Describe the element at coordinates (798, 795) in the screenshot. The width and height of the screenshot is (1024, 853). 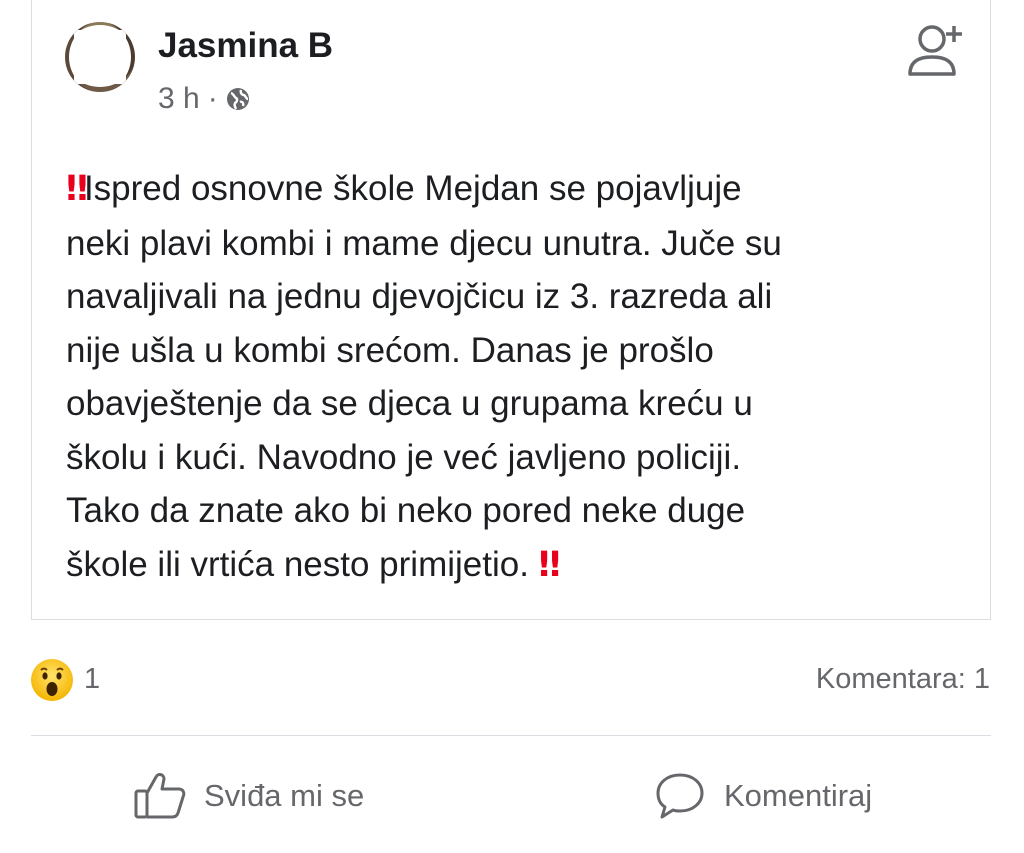
I see `comment-label: Komentiraj` at that location.